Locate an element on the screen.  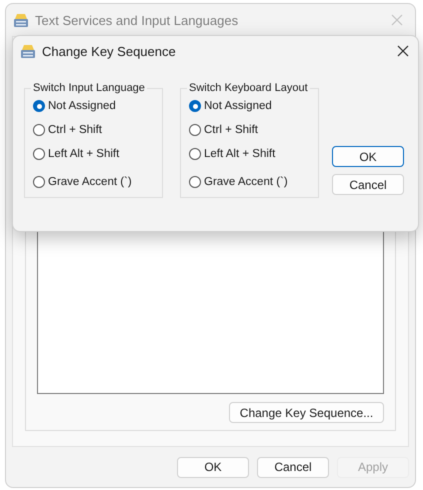
group-title: Switch Input Language is located at coordinates (89, 88).